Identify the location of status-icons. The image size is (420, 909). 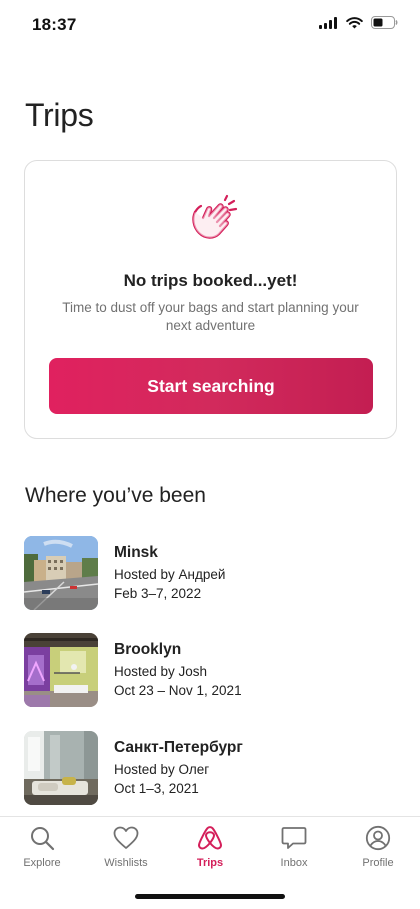
(358, 22).